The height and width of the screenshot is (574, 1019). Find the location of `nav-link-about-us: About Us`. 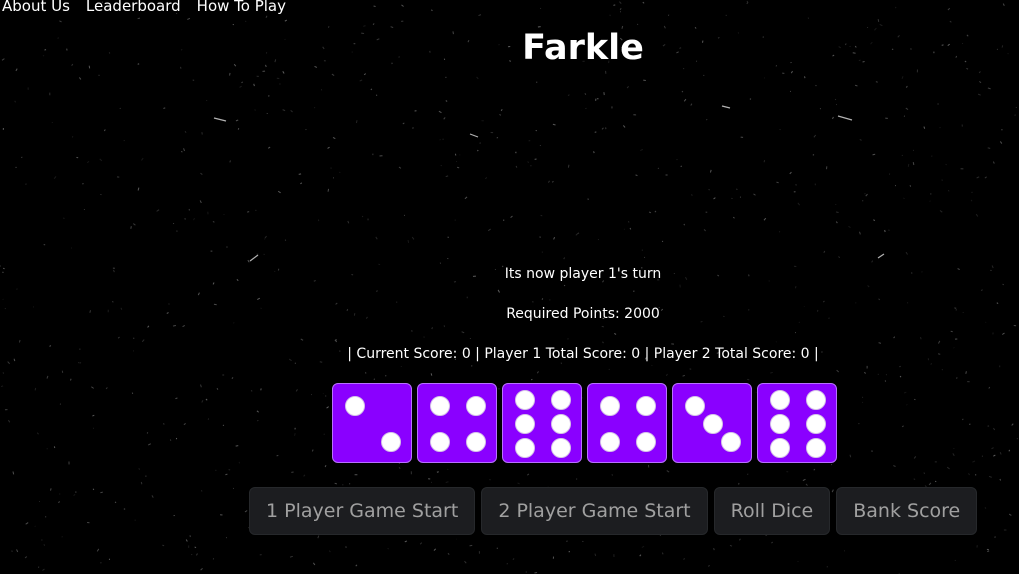

nav-link-about-us: About Us is located at coordinates (36, 7).